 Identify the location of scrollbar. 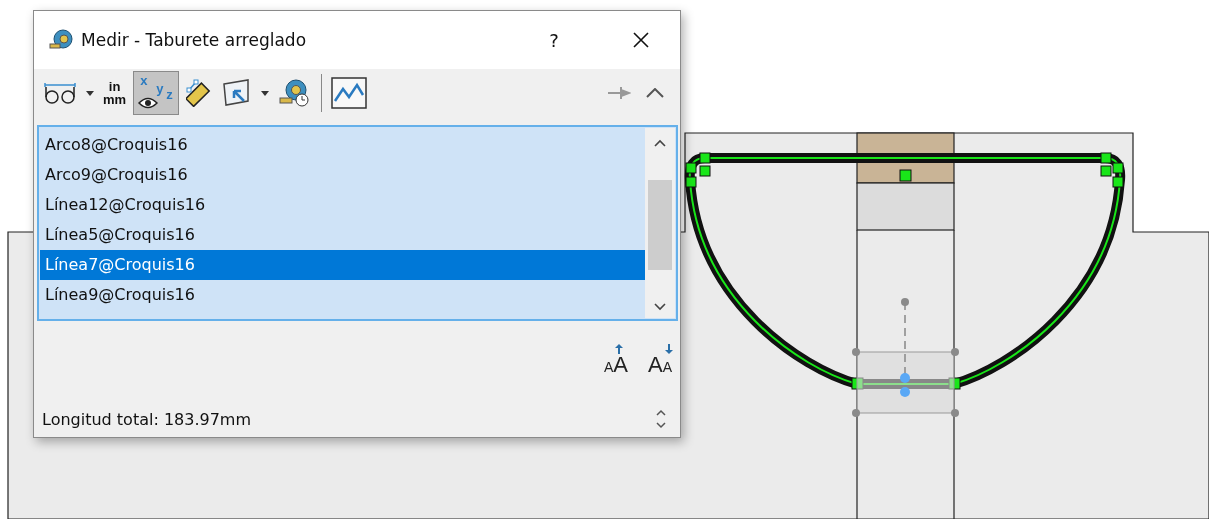
(660, 223).